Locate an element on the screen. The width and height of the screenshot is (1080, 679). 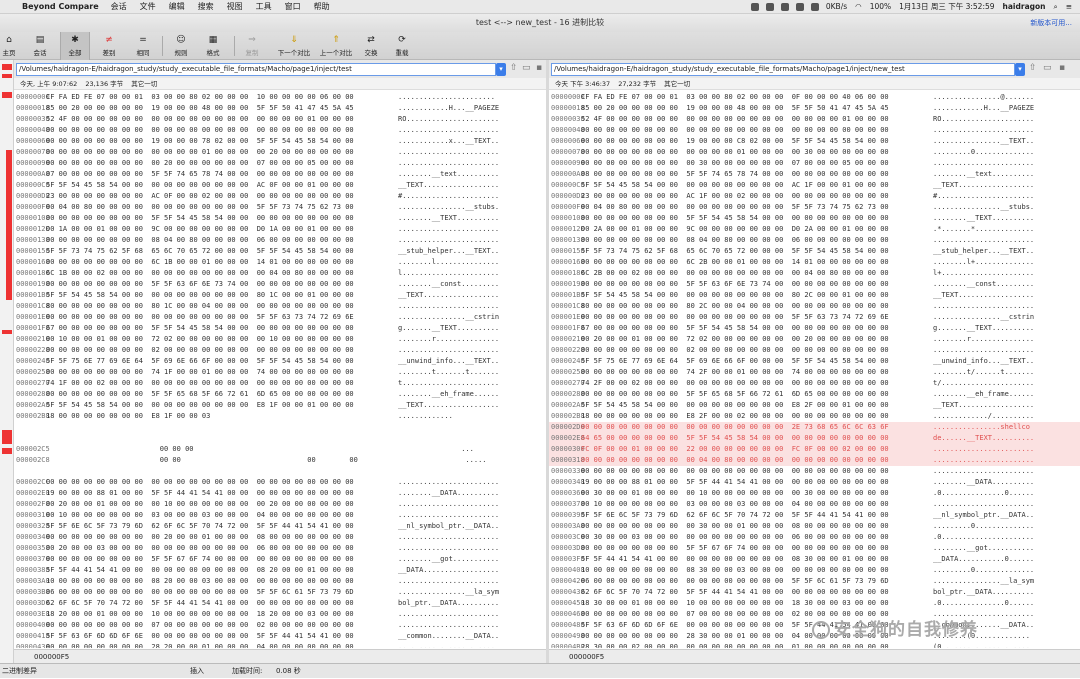
left-save-icon: ▪ is located at coordinates (539, 68).